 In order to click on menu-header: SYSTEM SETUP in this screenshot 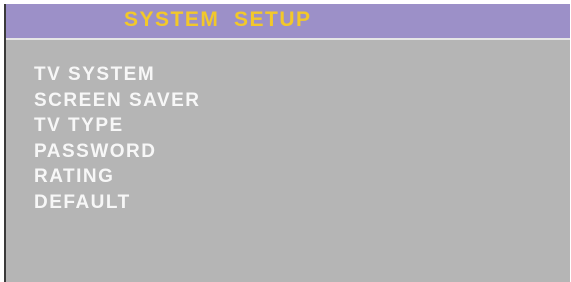, I will do `click(288, 22)`.